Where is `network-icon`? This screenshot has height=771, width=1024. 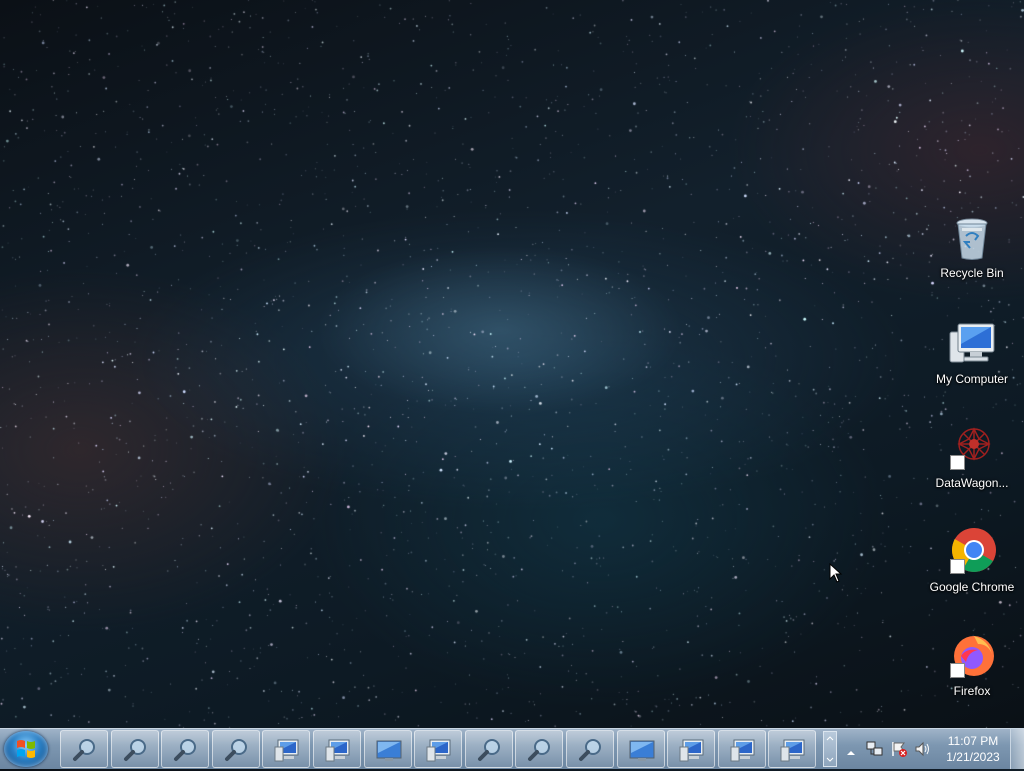 network-icon is located at coordinates (875, 751).